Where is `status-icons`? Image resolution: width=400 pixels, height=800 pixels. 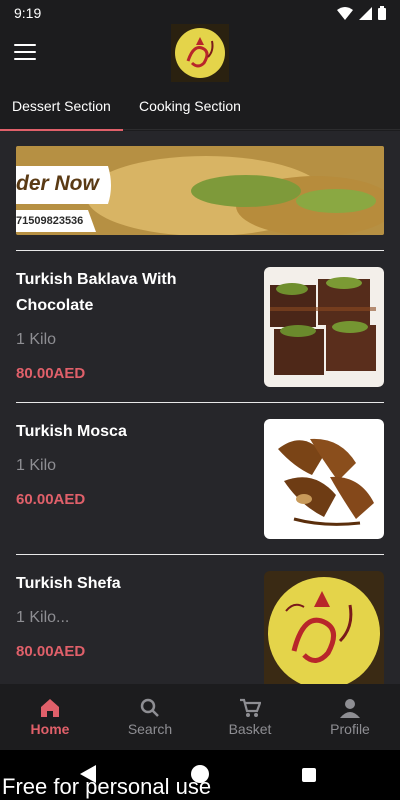 status-icons is located at coordinates (361, 13).